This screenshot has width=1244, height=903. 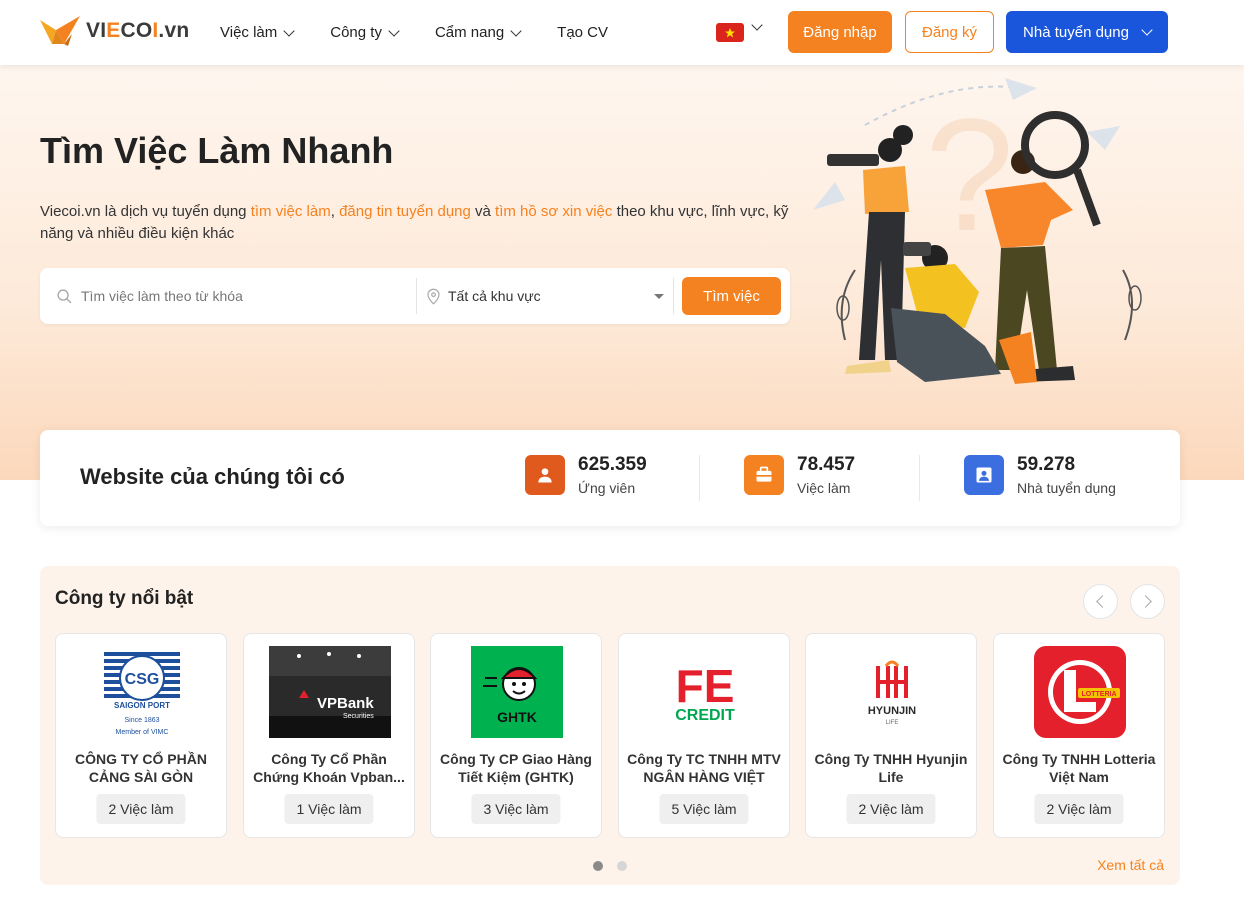 I want to click on stat-jobs: 78.457 Việc làm, so click(x=799, y=475).